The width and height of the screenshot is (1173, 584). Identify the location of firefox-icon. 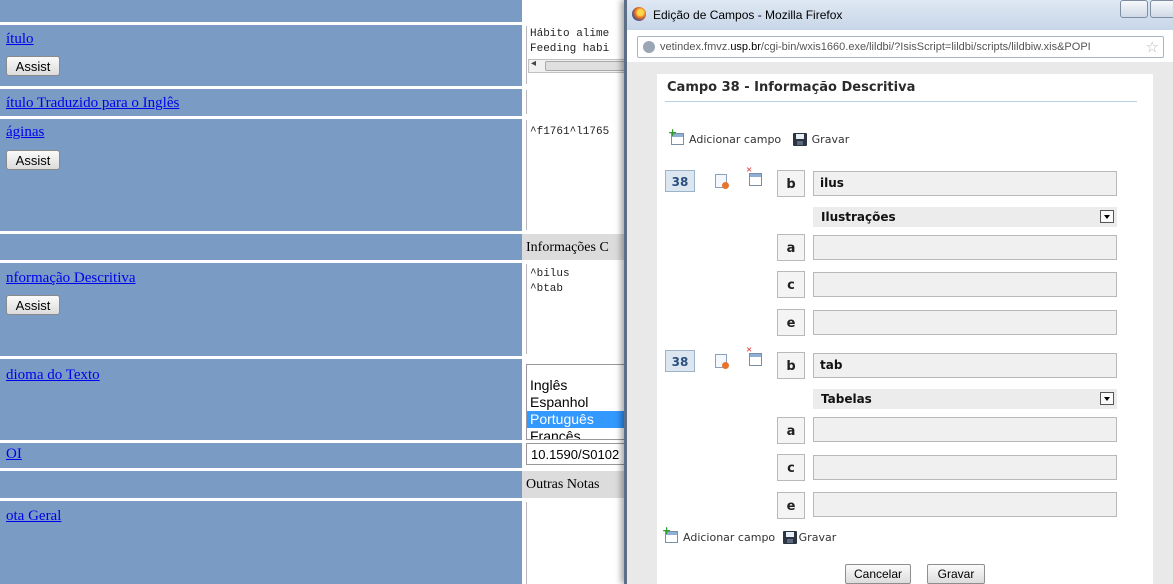
(639, 14).